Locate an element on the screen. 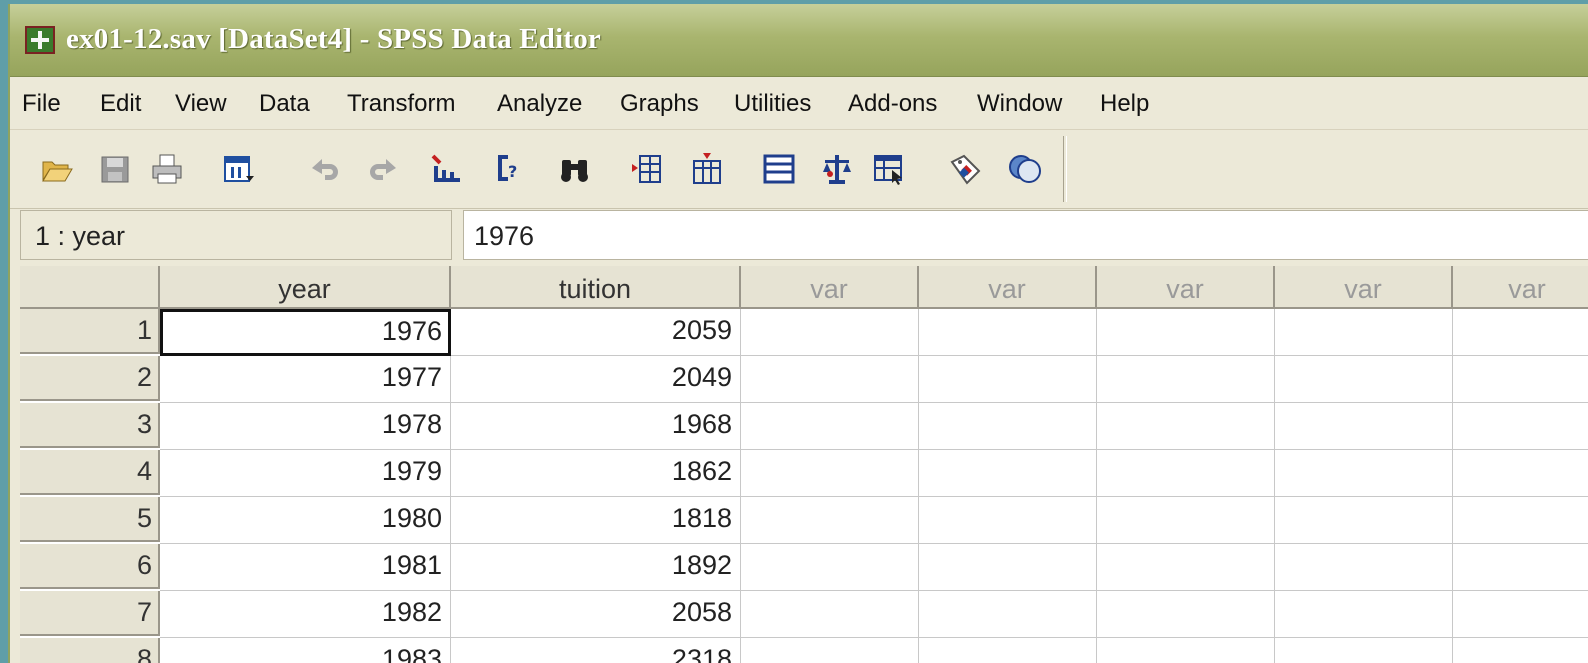  spss-app-icon is located at coordinates (40, 40).